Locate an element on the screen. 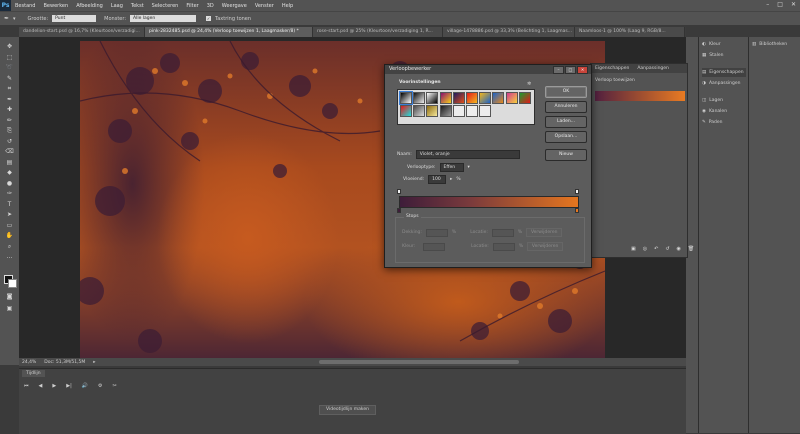  zoom-tool-icon: ⌕ is located at coordinates (9, 247).